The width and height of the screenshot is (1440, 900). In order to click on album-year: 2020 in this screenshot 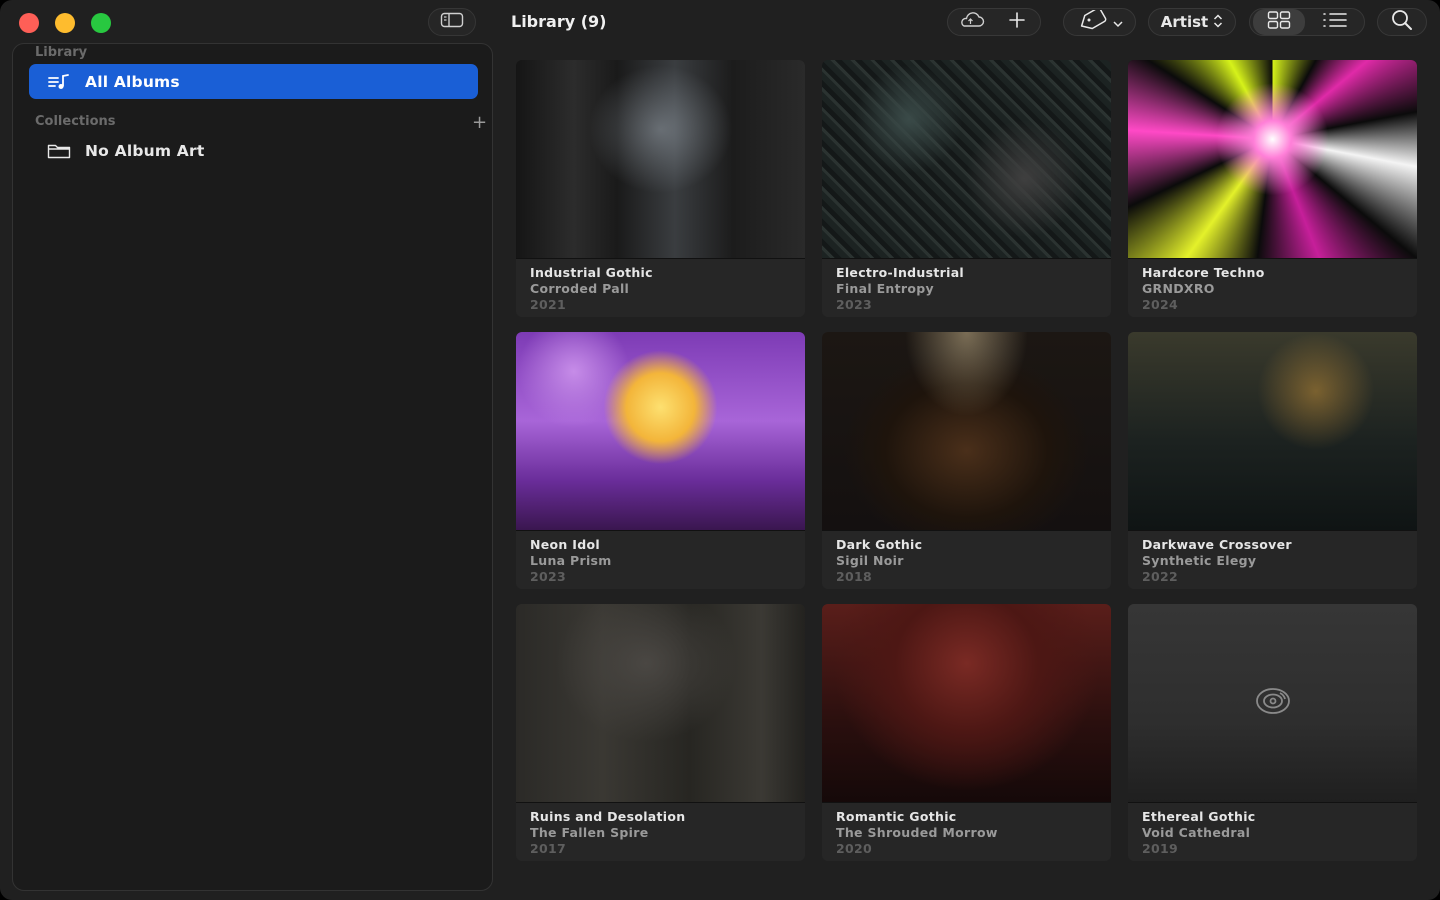, I will do `click(854, 848)`.